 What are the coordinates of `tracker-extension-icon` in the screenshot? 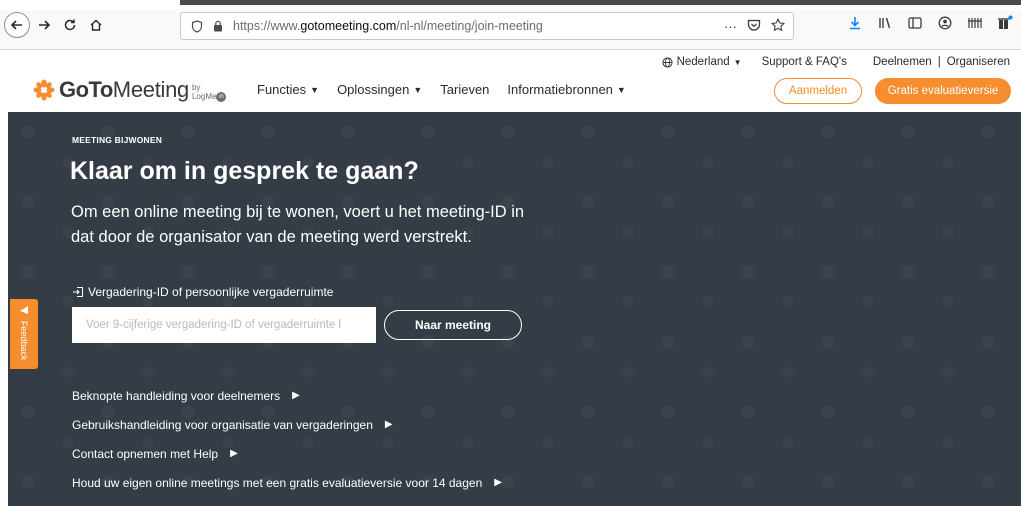 It's located at (1005, 23).